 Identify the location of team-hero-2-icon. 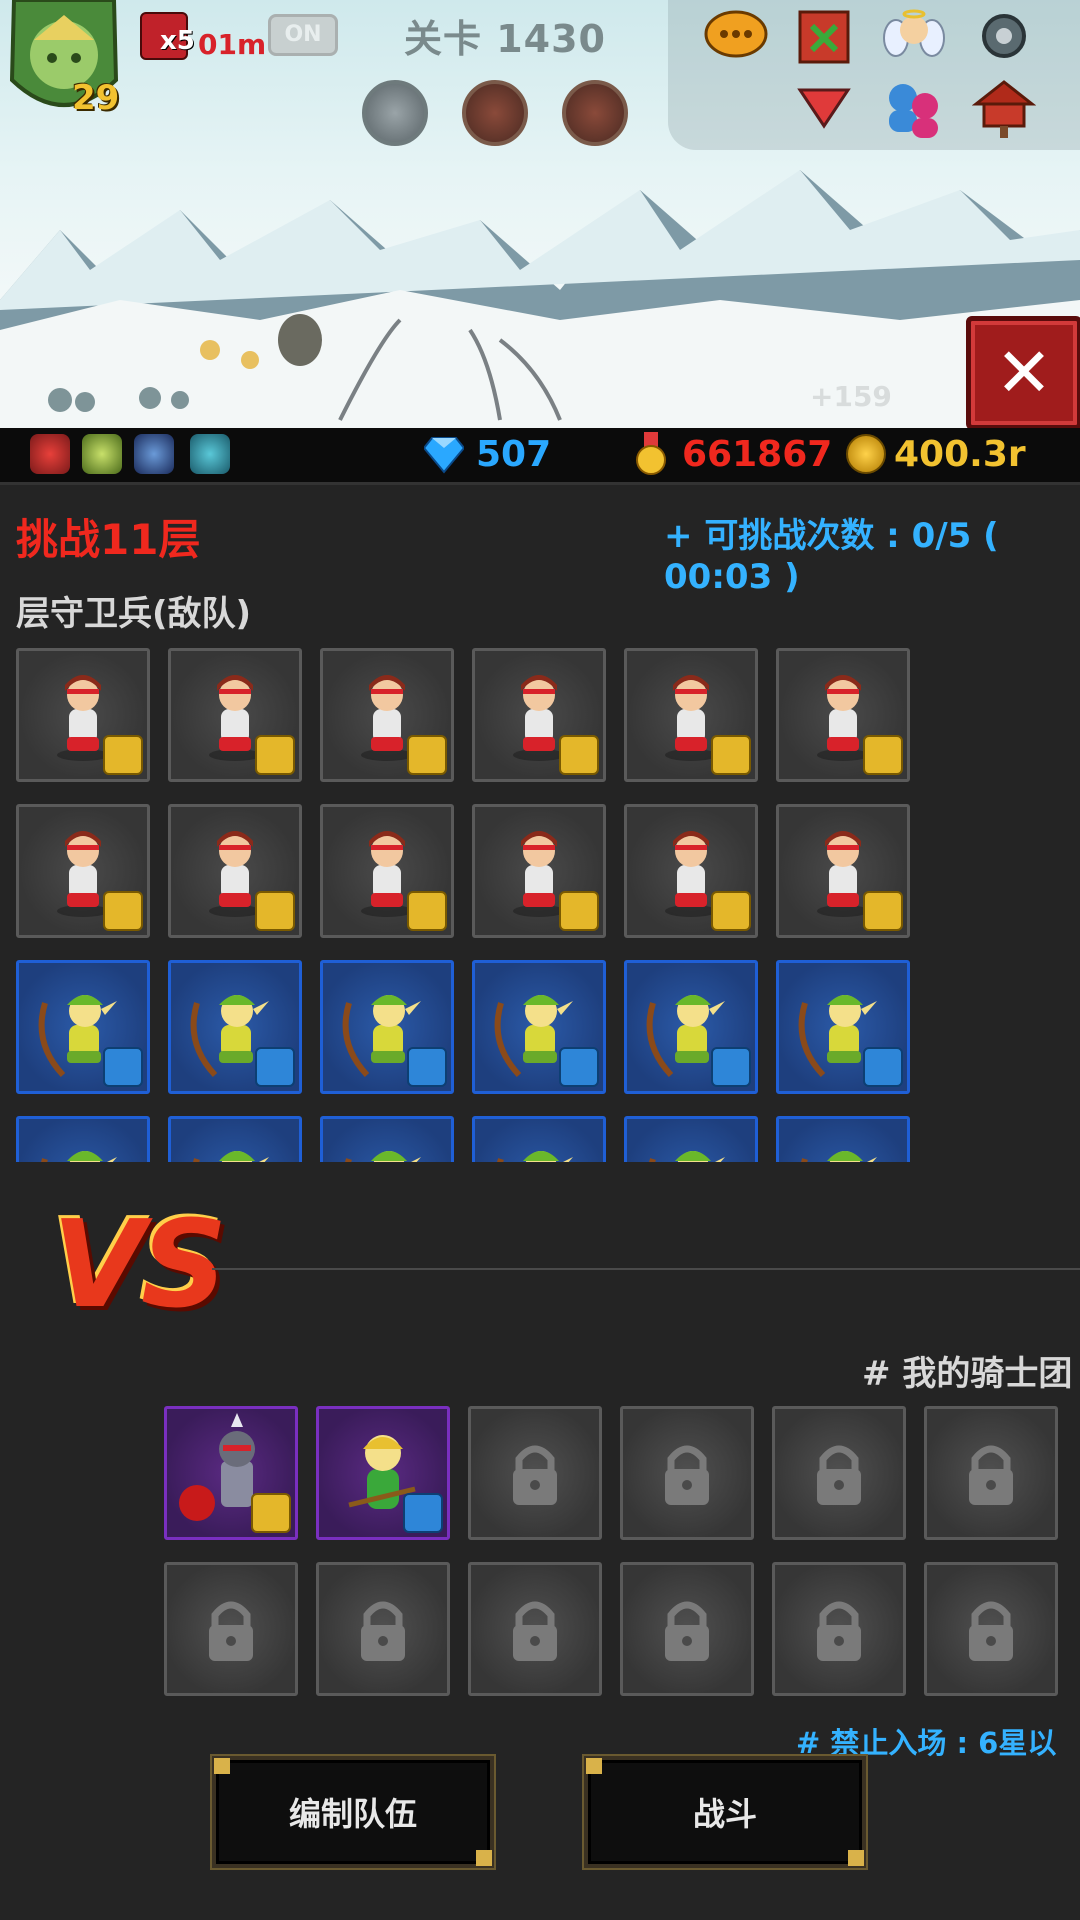
(102, 454).